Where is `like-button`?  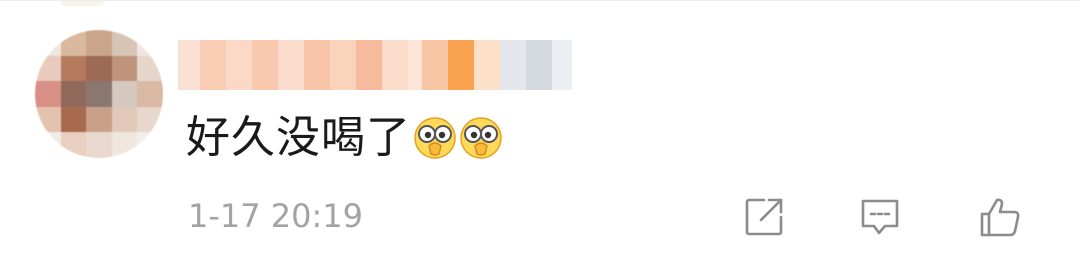 like-button is located at coordinates (1000, 217).